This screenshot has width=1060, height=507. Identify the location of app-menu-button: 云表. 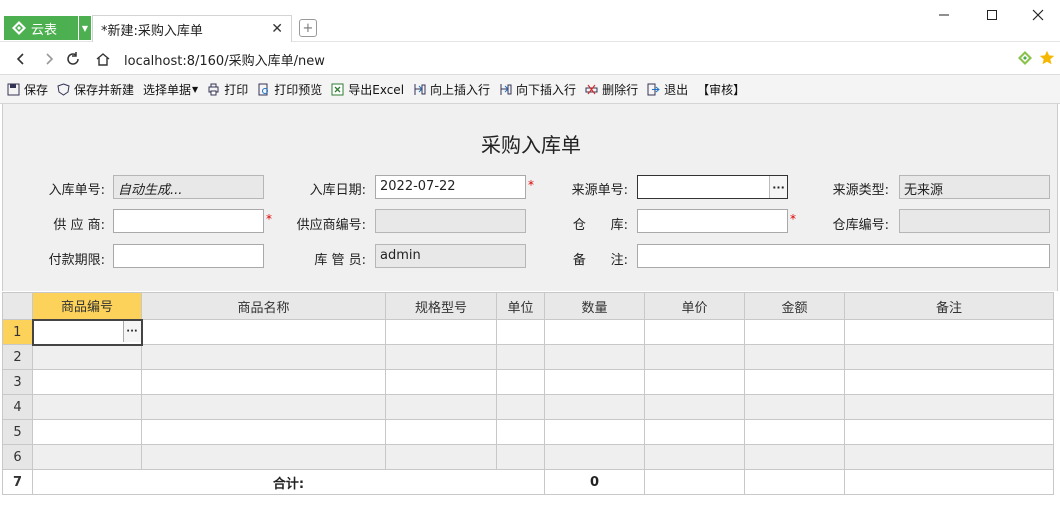
(41, 28).